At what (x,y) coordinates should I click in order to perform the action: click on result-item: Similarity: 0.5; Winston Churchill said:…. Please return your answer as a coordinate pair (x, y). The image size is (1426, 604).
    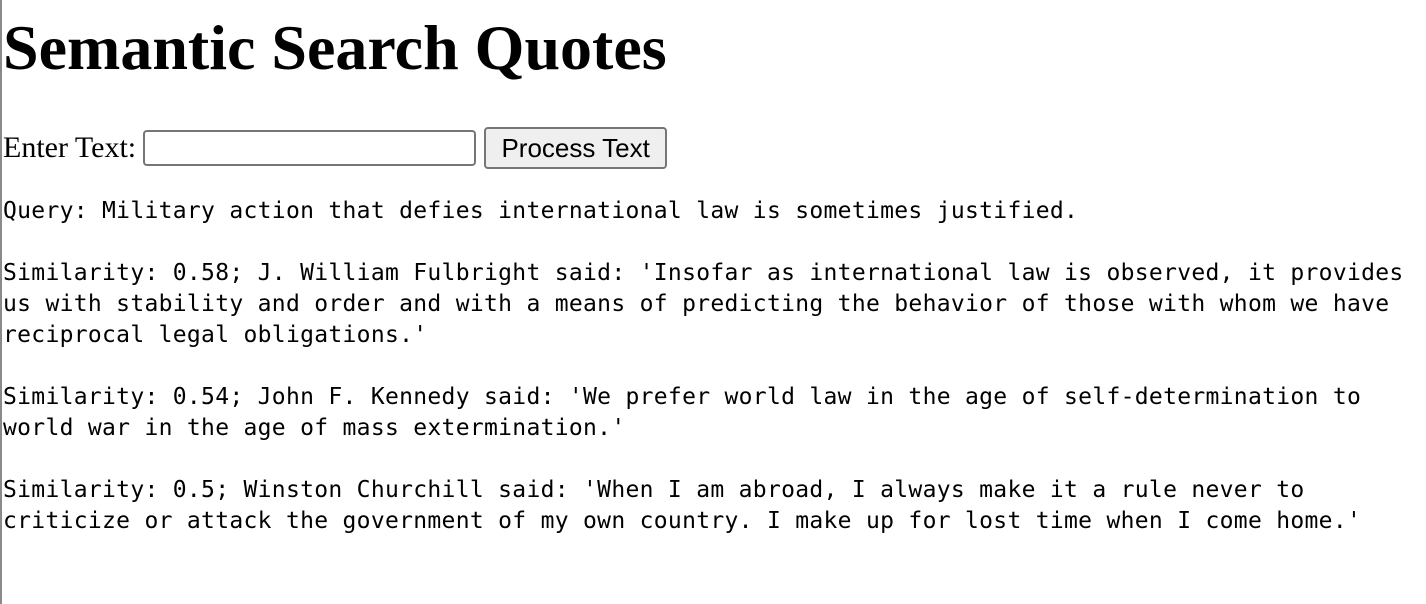
    Looking at the image, I should click on (712, 506).